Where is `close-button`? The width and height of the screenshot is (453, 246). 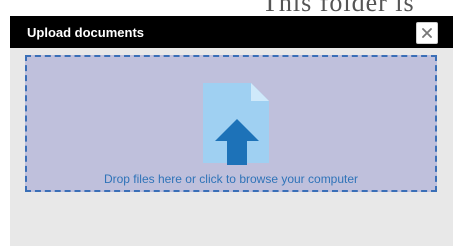 close-button is located at coordinates (427, 33).